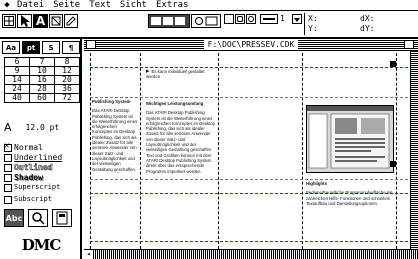 Image resolution: width=418 pixels, height=259 pixels. Describe the element at coordinates (206, 21) in the screenshot. I see `image-tool-icon` at that location.